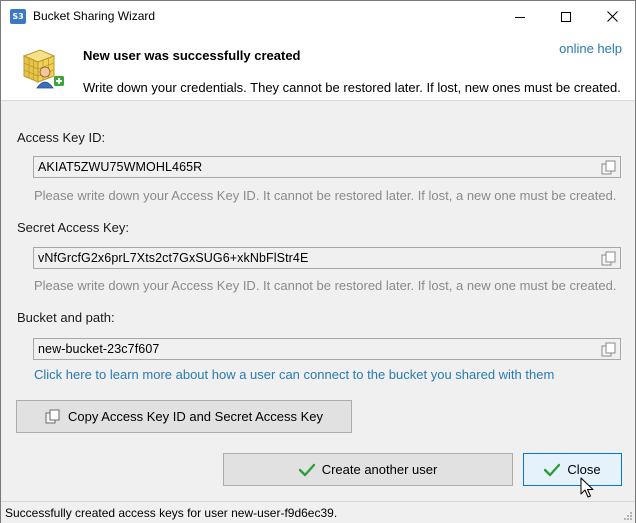 The image size is (636, 523). I want to click on maximize-icon, so click(566, 16).